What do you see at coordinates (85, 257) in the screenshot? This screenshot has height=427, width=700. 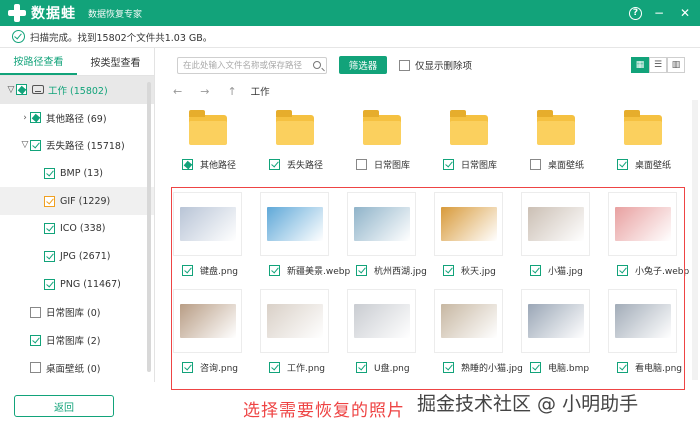 I see `tree-item-label: JPG (2671)` at bounding box center [85, 257].